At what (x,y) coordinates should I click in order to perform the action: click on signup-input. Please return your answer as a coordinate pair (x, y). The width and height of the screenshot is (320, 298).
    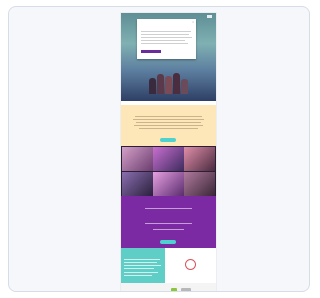
    Looking at the image, I should click on (168, 223).